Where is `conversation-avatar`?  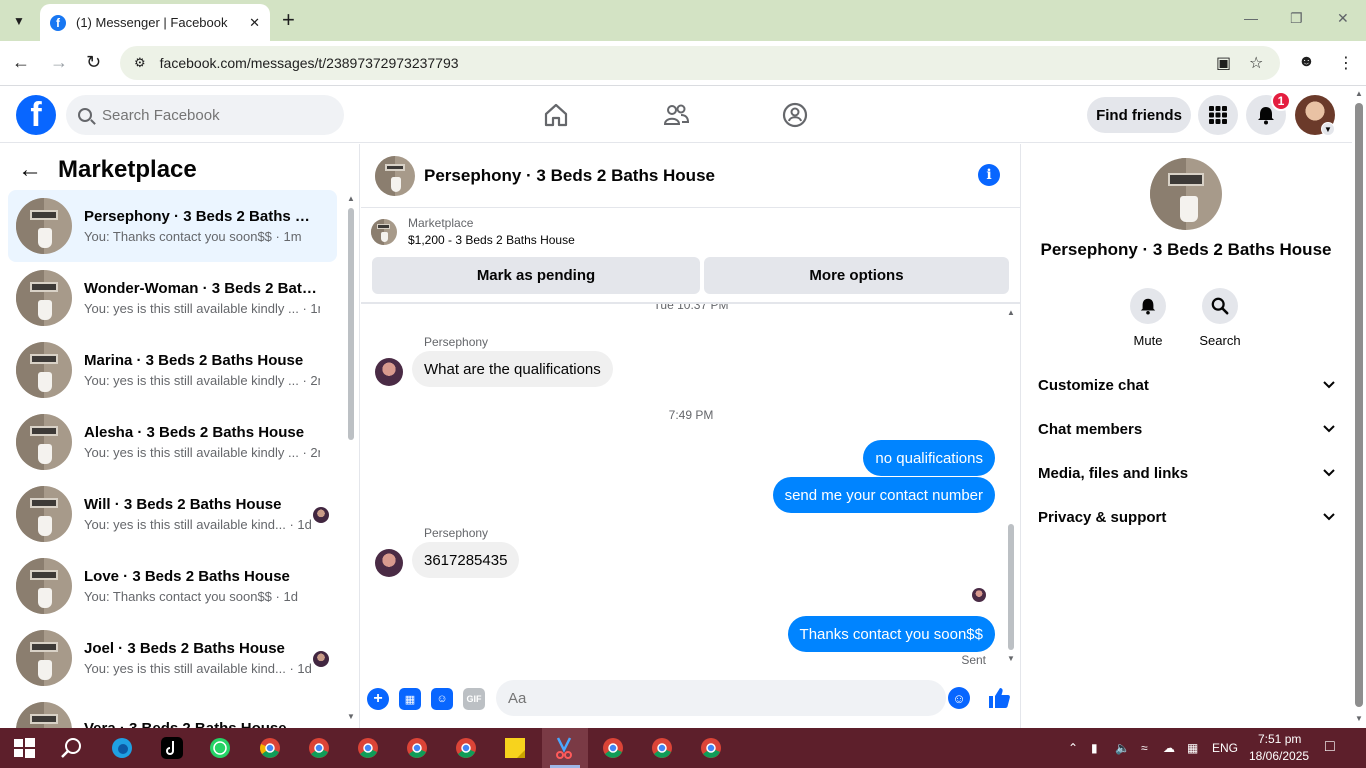
conversation-avatar is located at coordinates (1186, 194).